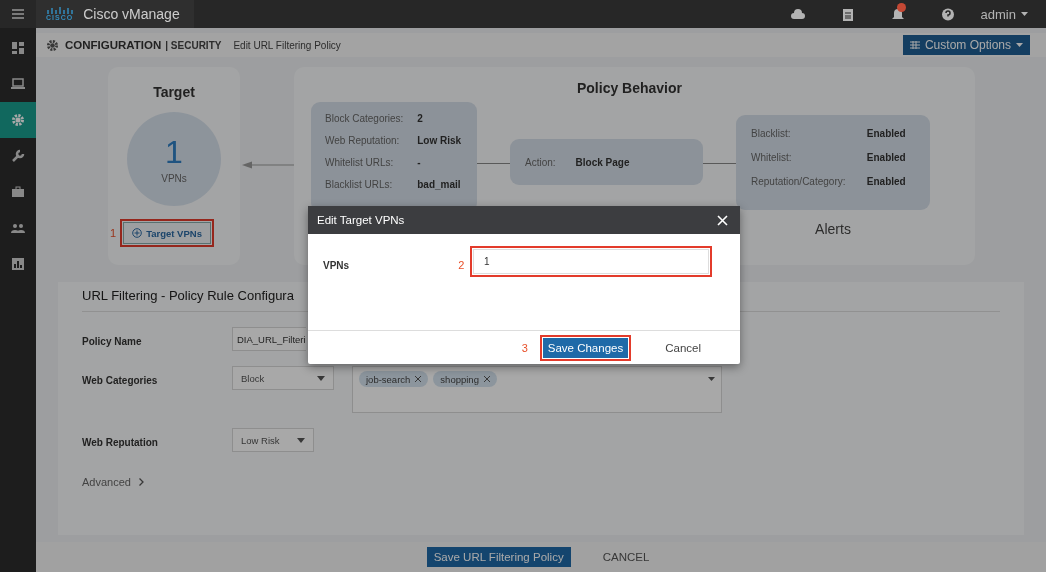  I want to click on gear-icon, so click(52, 45).